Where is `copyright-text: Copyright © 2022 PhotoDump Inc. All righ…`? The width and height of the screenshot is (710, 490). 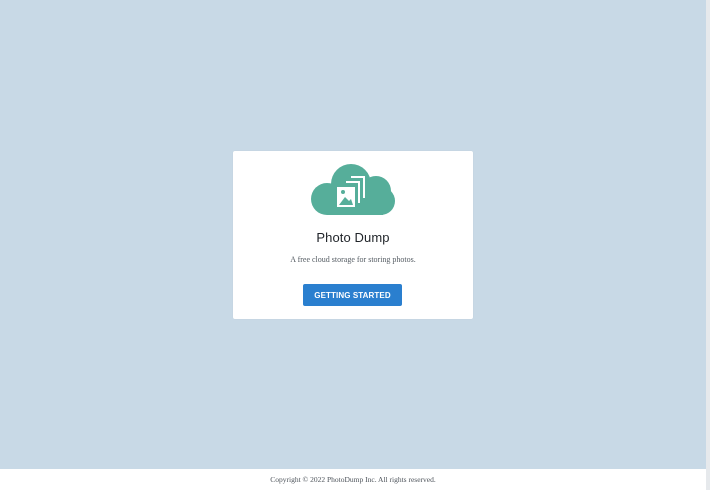
copyright-text: Copyright © 2022 PhotoDump Inc. All righ… is located at coordinates (353, 479).